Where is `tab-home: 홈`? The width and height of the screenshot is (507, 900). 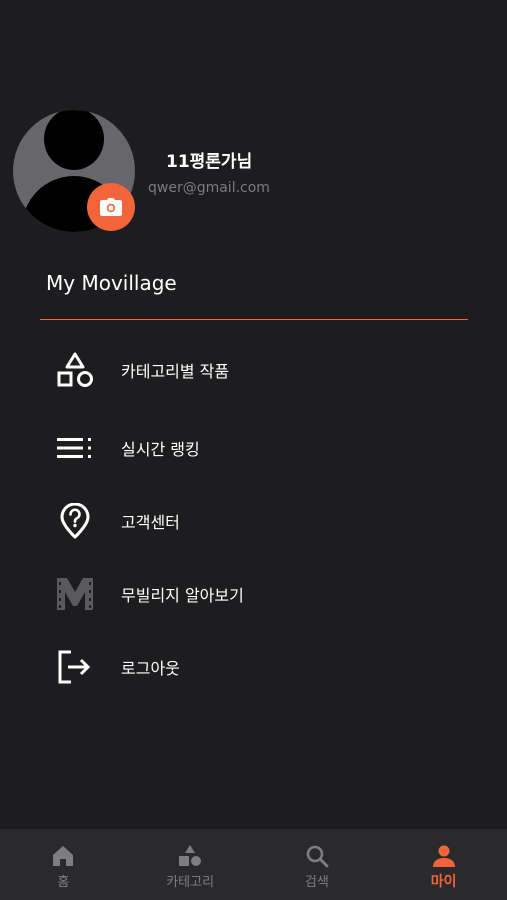 tab-home: 홈 is located at coordinates (63, 864).